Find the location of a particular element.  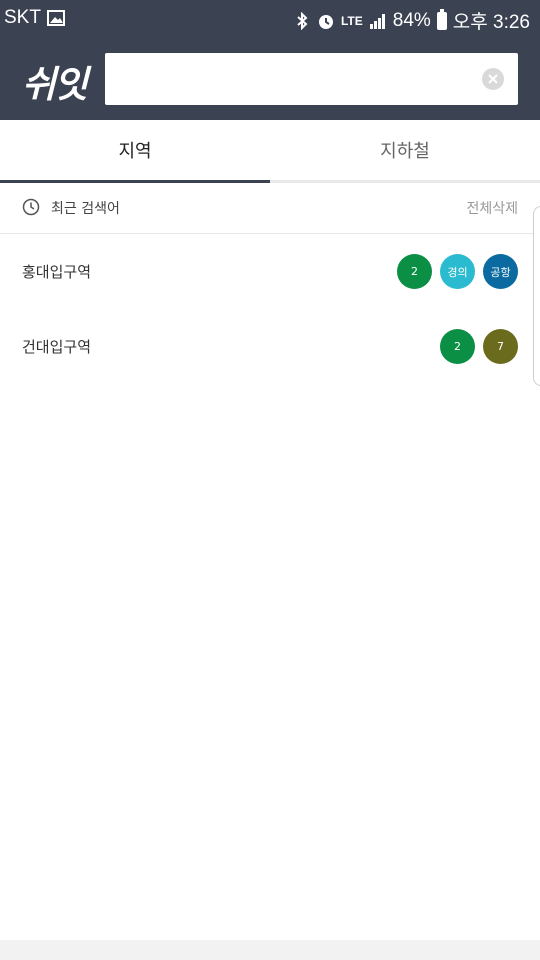

clock-icon is located at coordinates (31, 207).